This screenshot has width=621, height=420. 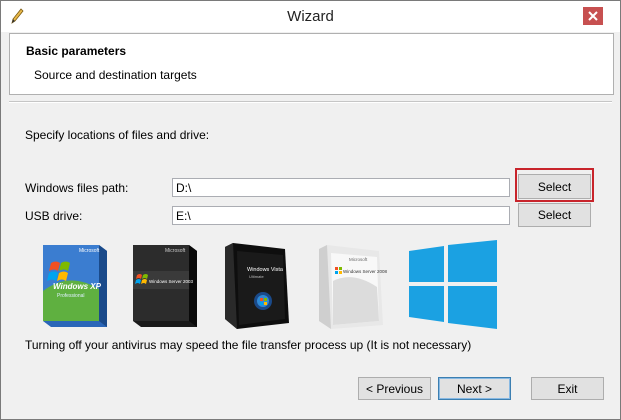 I want to click on exit-button: Exit, so click(x=567, y=388).